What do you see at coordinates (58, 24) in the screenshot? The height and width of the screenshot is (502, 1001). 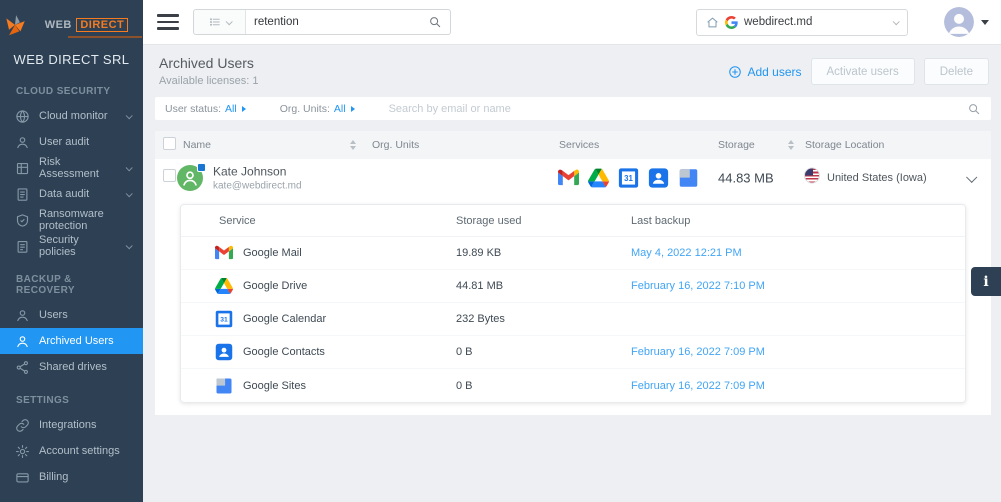 I see `brand-logo-web: WEB` at bounding box center [58, 24].